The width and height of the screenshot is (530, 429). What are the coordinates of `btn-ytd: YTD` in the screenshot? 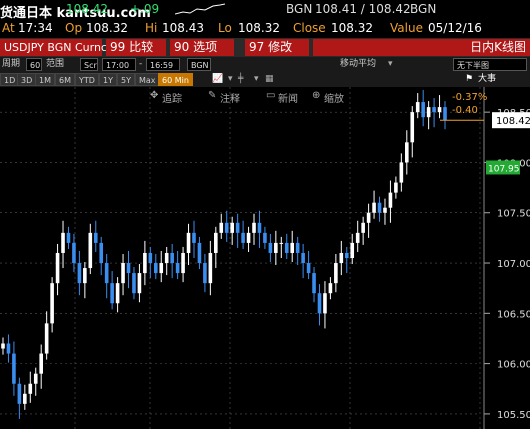 It's located at (87, 79).